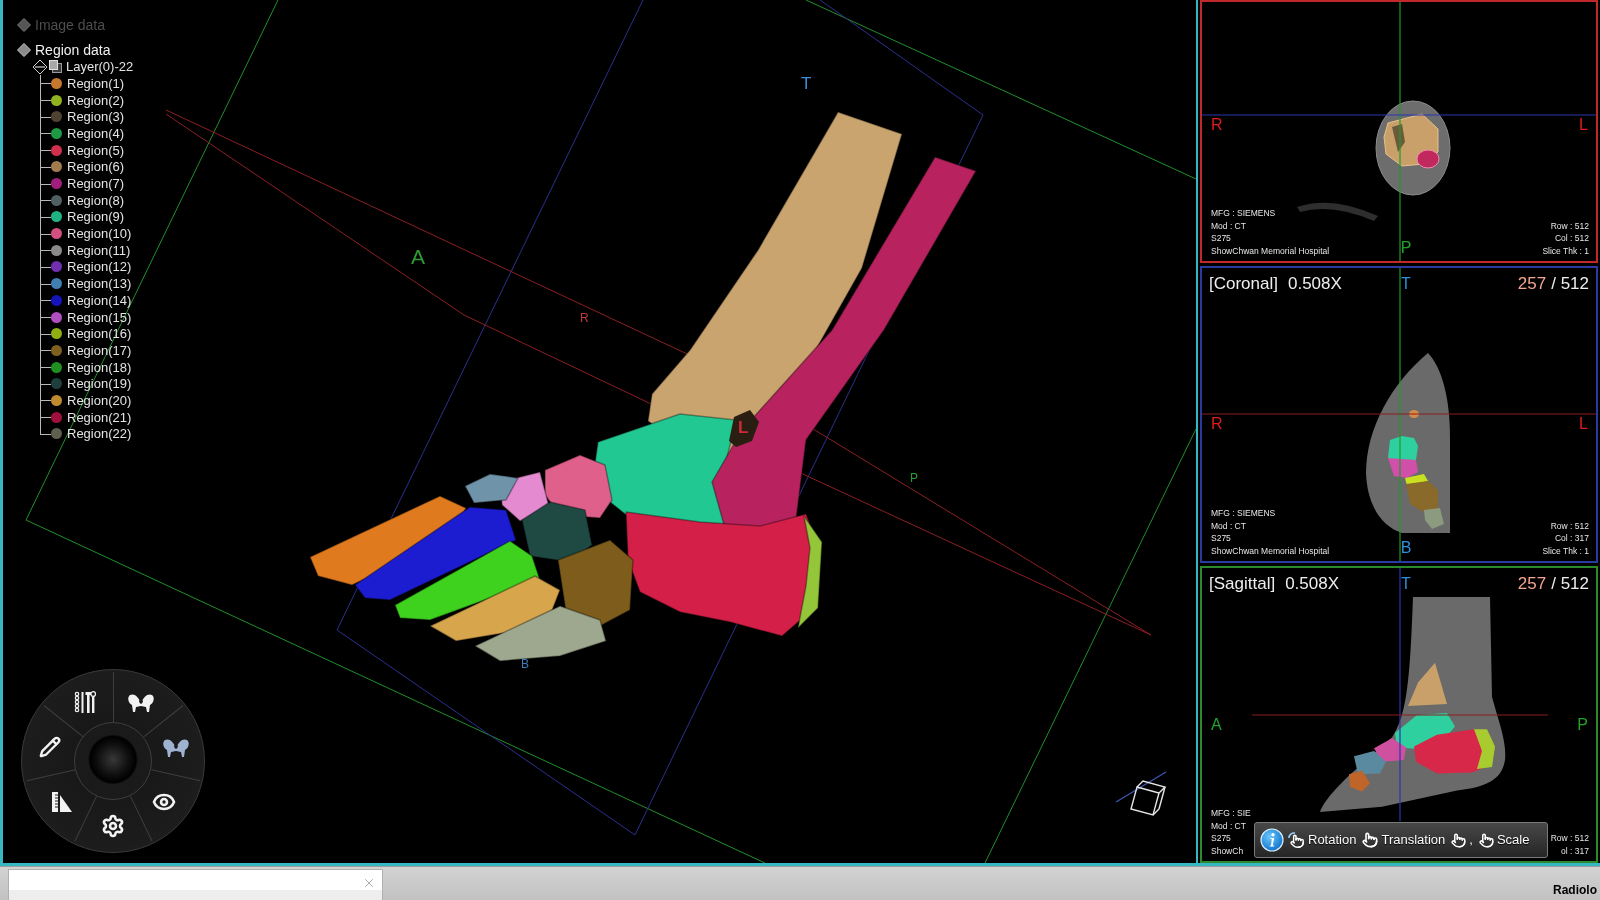  What do you see at coordinates (84, 702) in the screenshot?
I see `screws-icon` at bounding box center [84, 702].